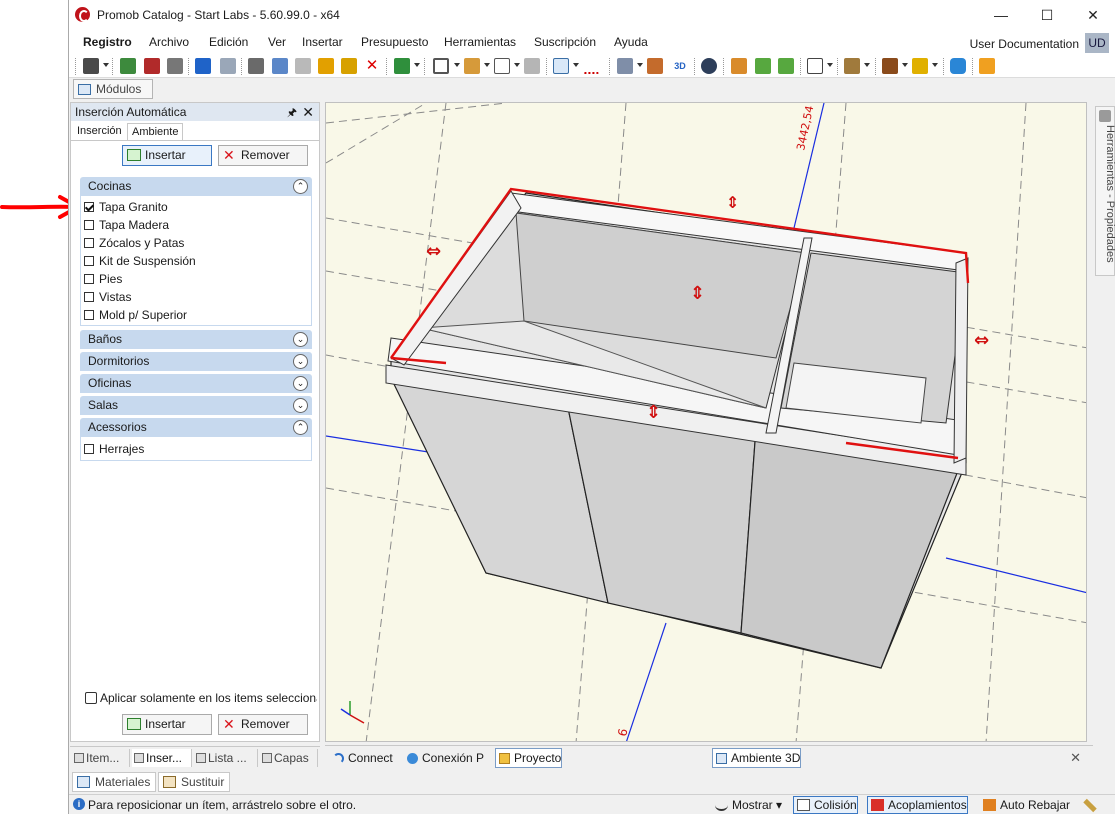  Describe the element at coordinates (106, 65) in the screenshot. I see `save-dropdown-icon` at that location.